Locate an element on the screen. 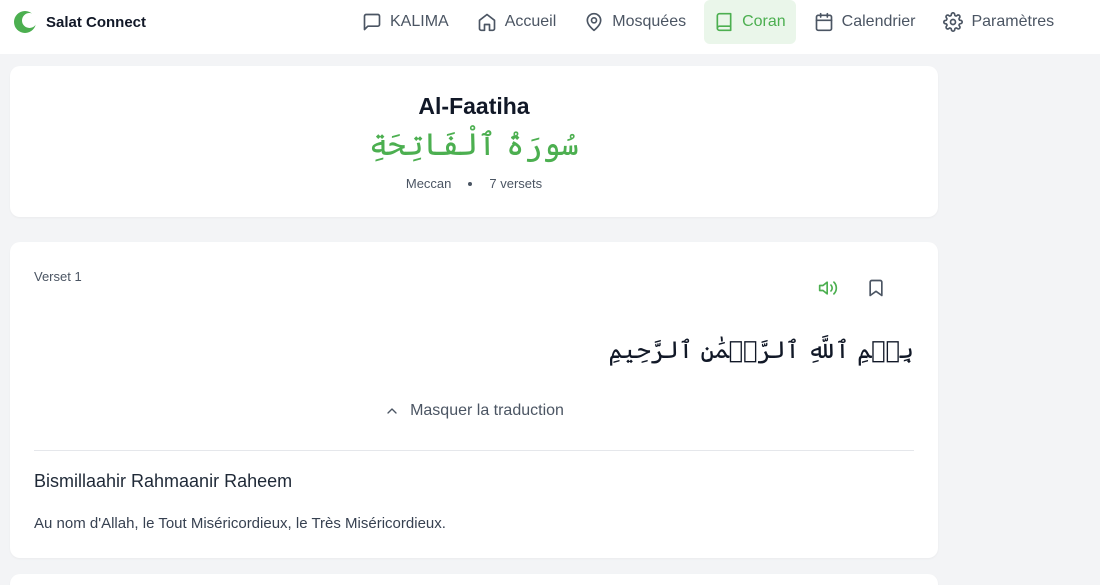  nav-item-label: Calendrier is located at coordinates (878, 21).